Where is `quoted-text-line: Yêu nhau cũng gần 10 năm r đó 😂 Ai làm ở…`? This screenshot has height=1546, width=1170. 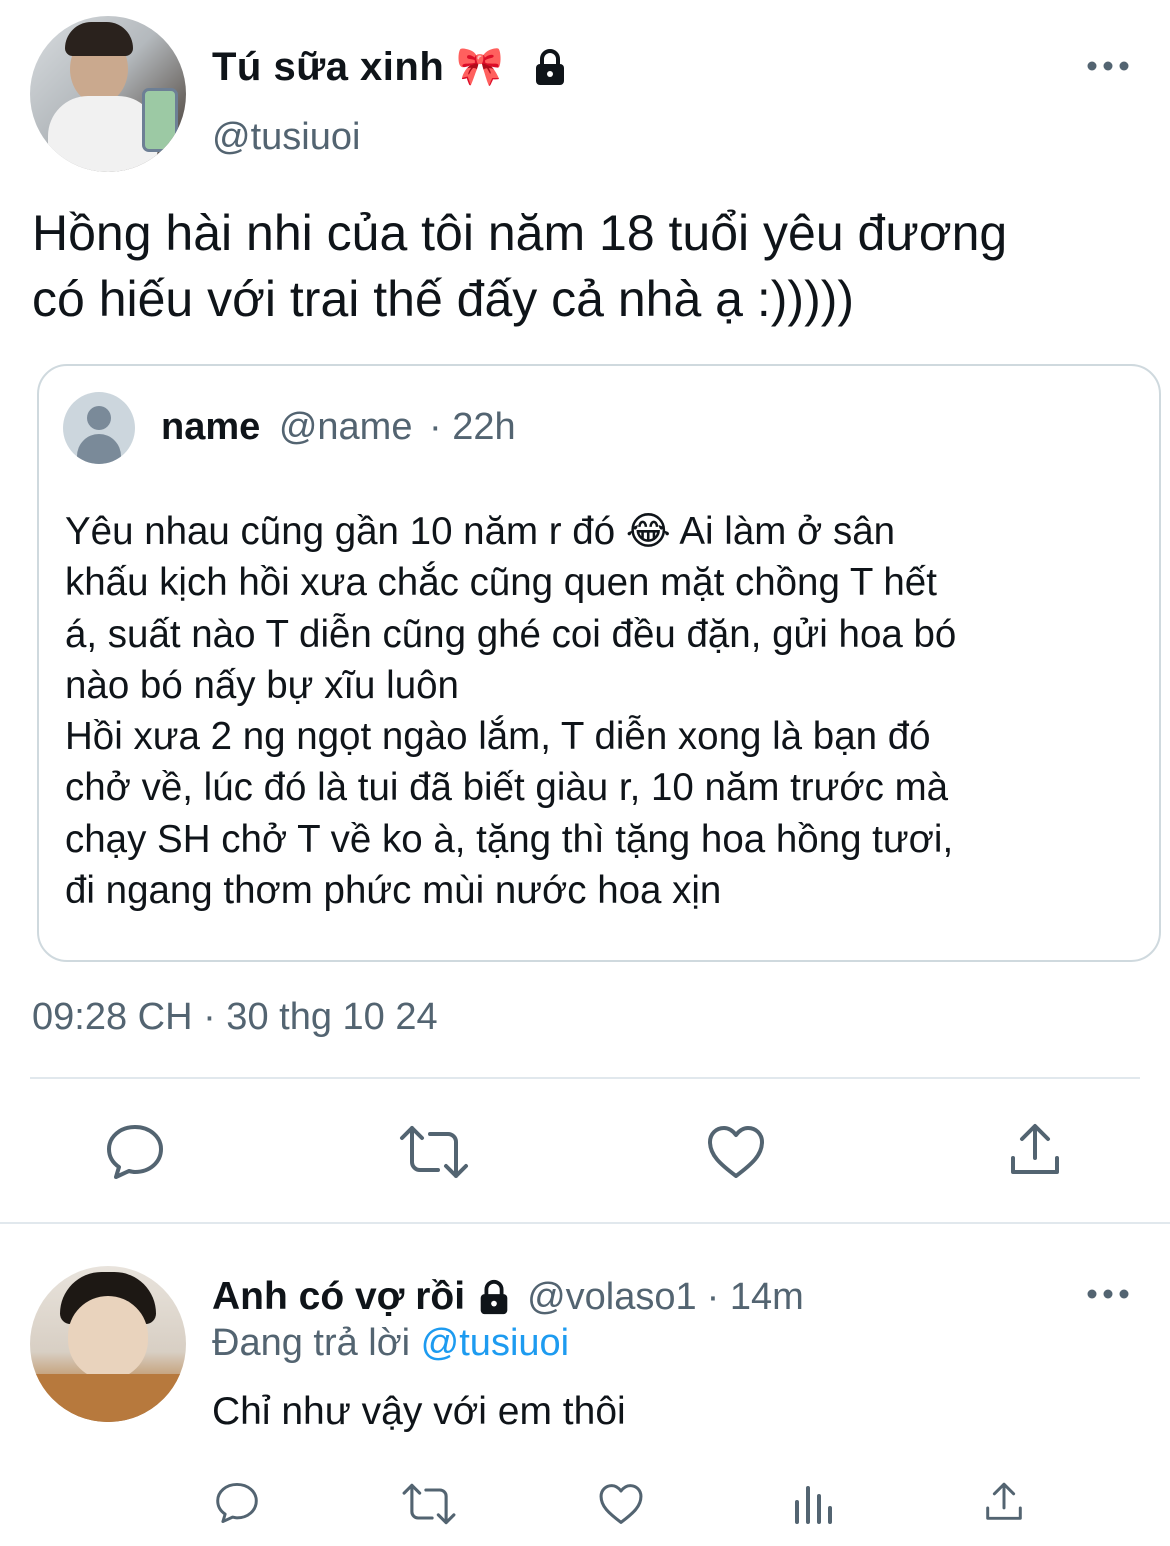
quoted-text-line: Yêu nhau cũng gần 10 năm r đó 😂 Ai làm ở… is located at coordinates (480, 531).